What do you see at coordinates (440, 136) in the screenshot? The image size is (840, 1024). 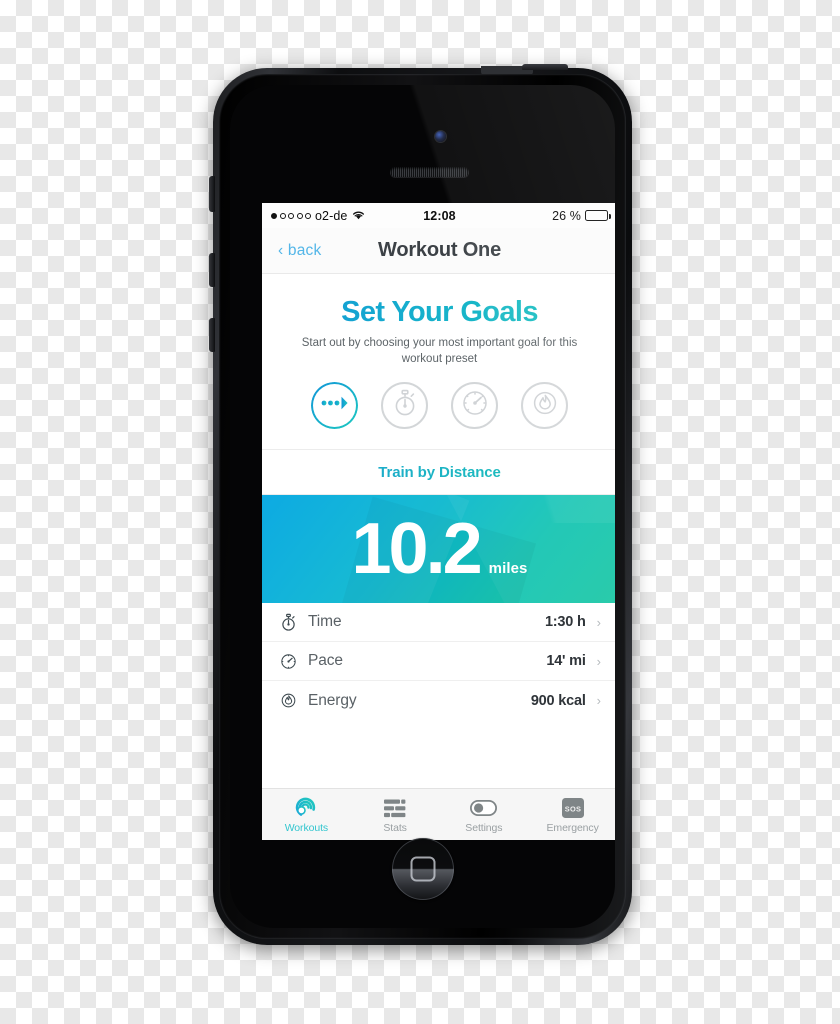 I see `camera-icon` at bounding box center [440, 136].